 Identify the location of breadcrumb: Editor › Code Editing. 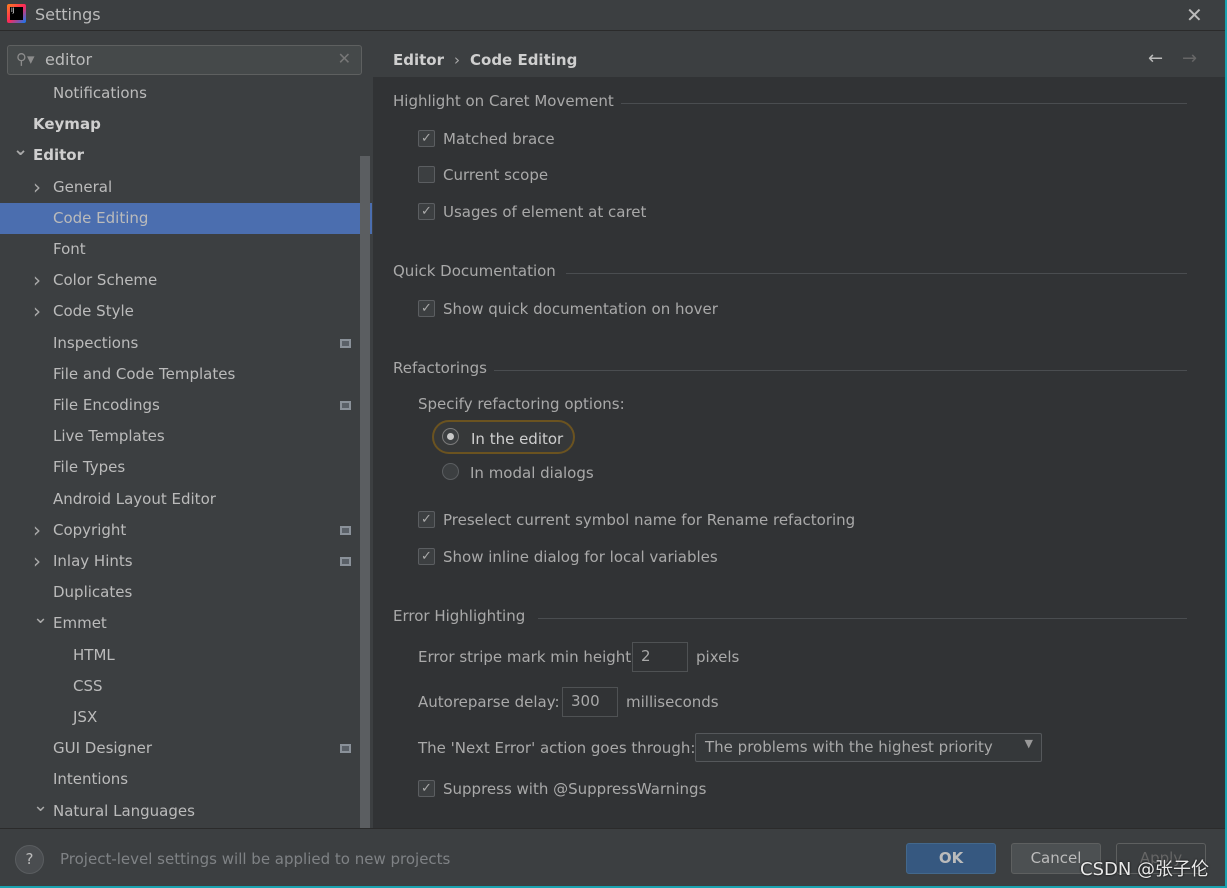
(485, 60).